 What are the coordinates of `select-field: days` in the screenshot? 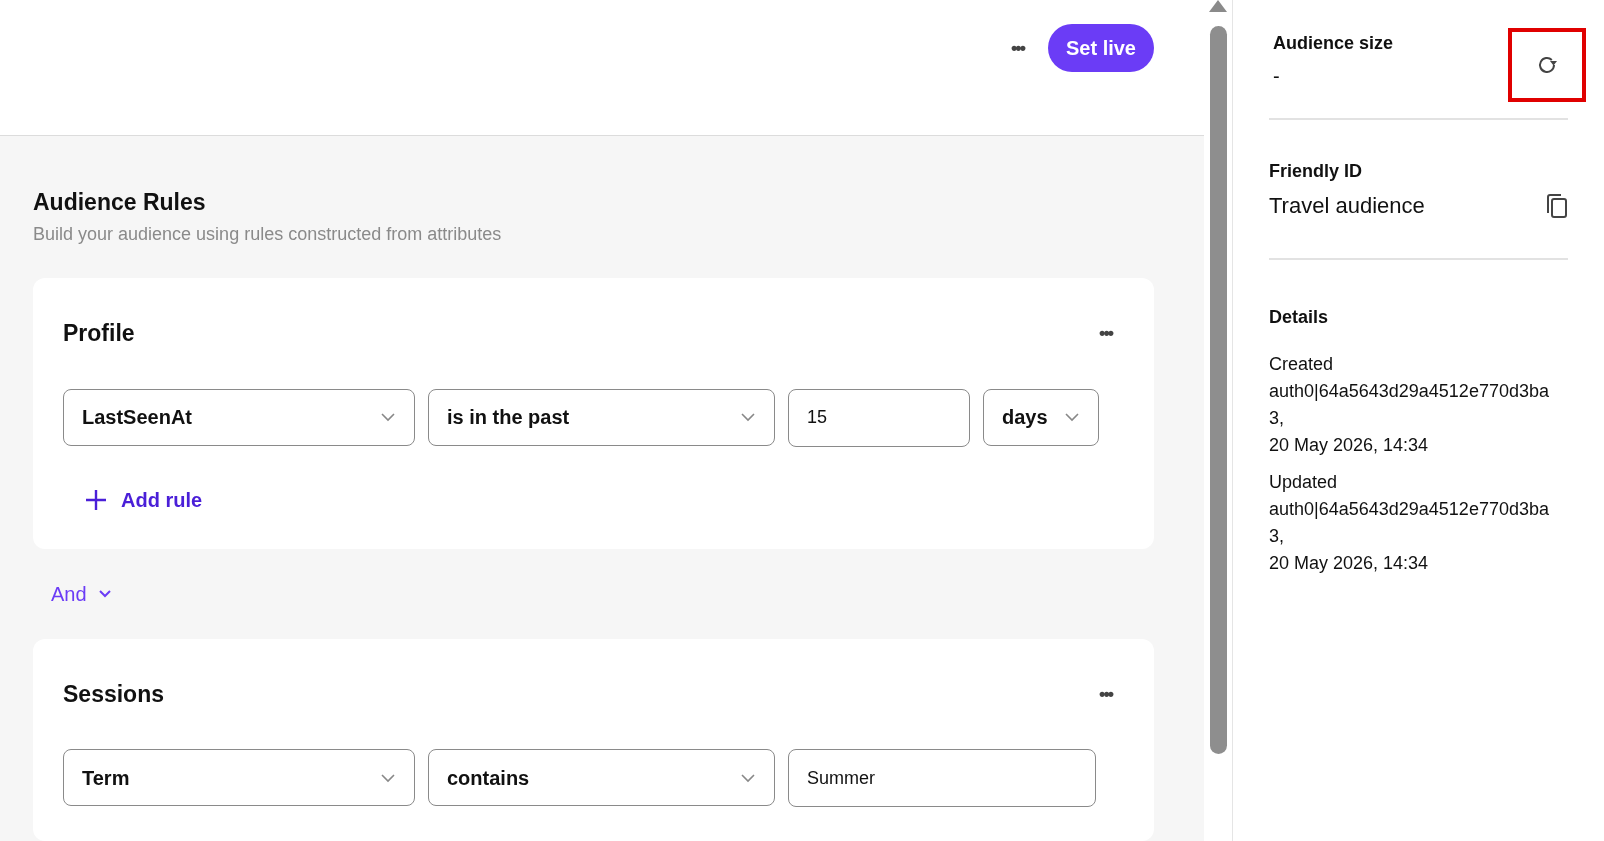 It's located at (1041, 417).